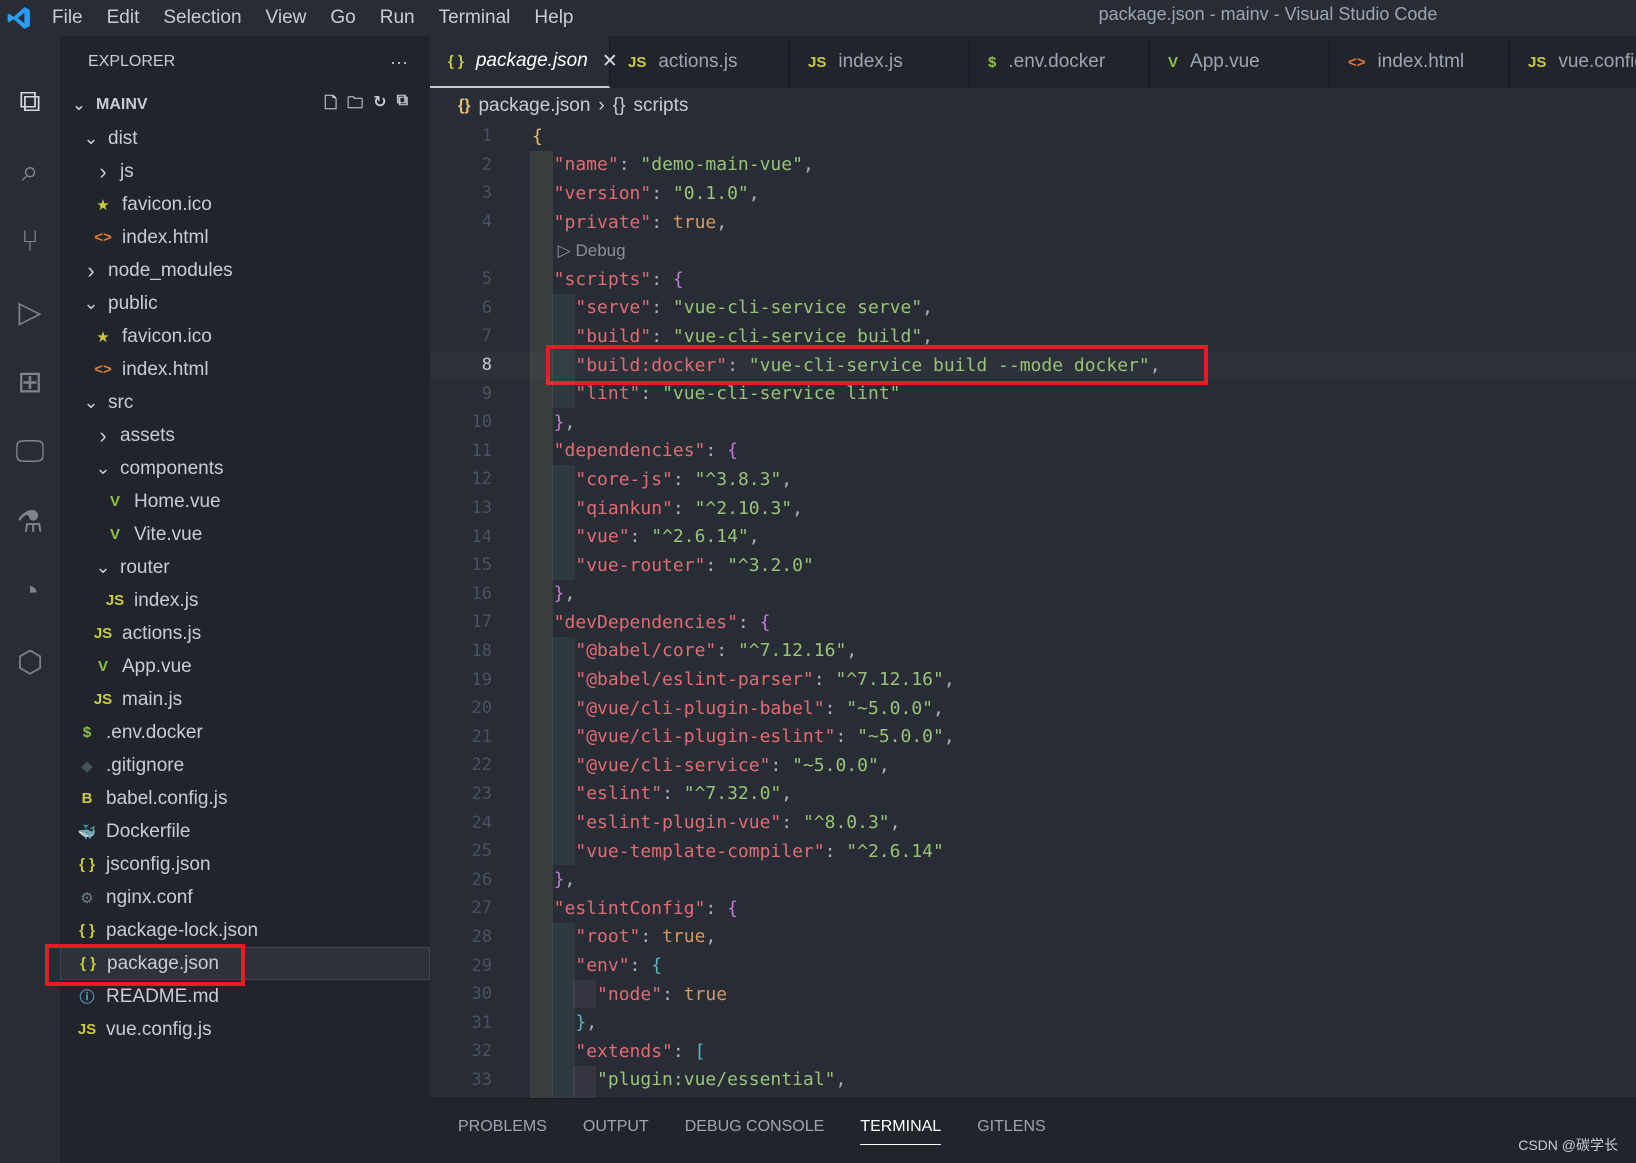  I want to click on testing-icon: ⚗, so click(30, 522).